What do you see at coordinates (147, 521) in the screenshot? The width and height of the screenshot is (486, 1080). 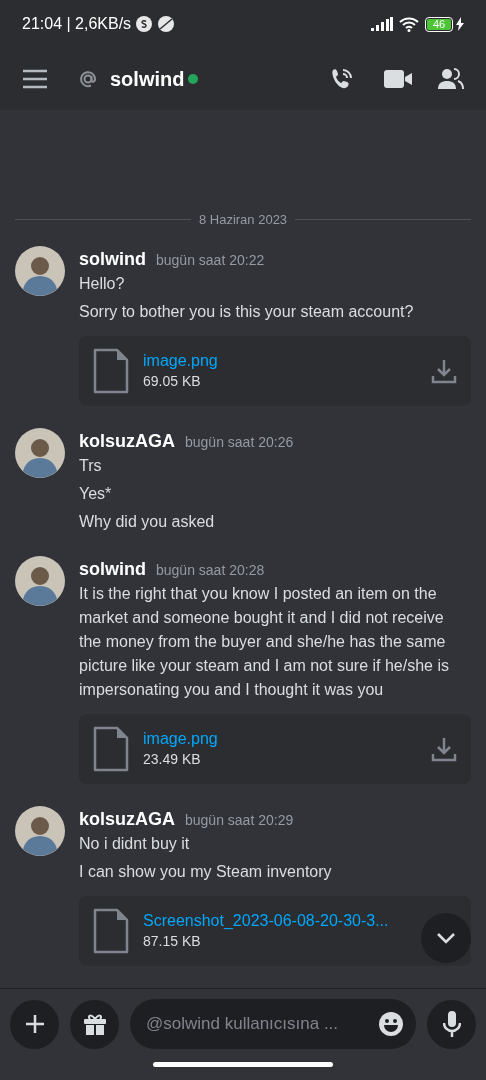 I see `message-text: Why did you asked` at bounding box center [147, 521].